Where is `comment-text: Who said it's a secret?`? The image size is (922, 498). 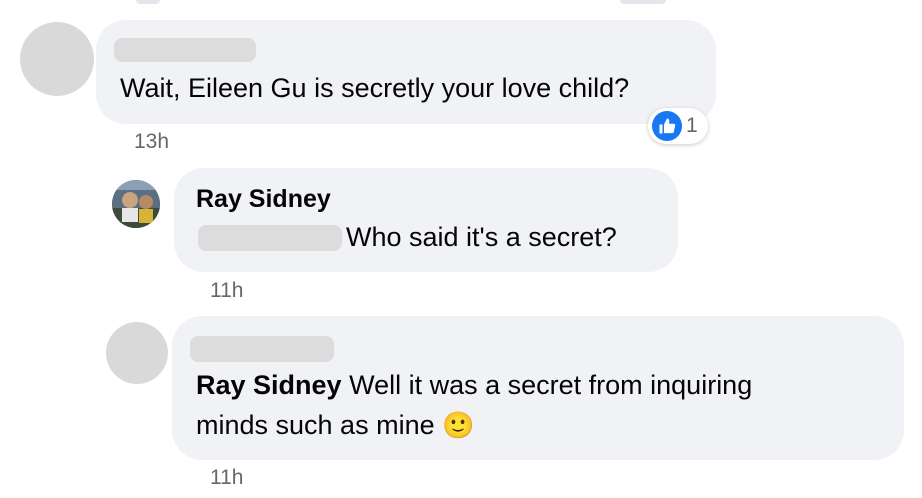
comment-text: Who said it's a secret? is located at coordinates (481, 237).